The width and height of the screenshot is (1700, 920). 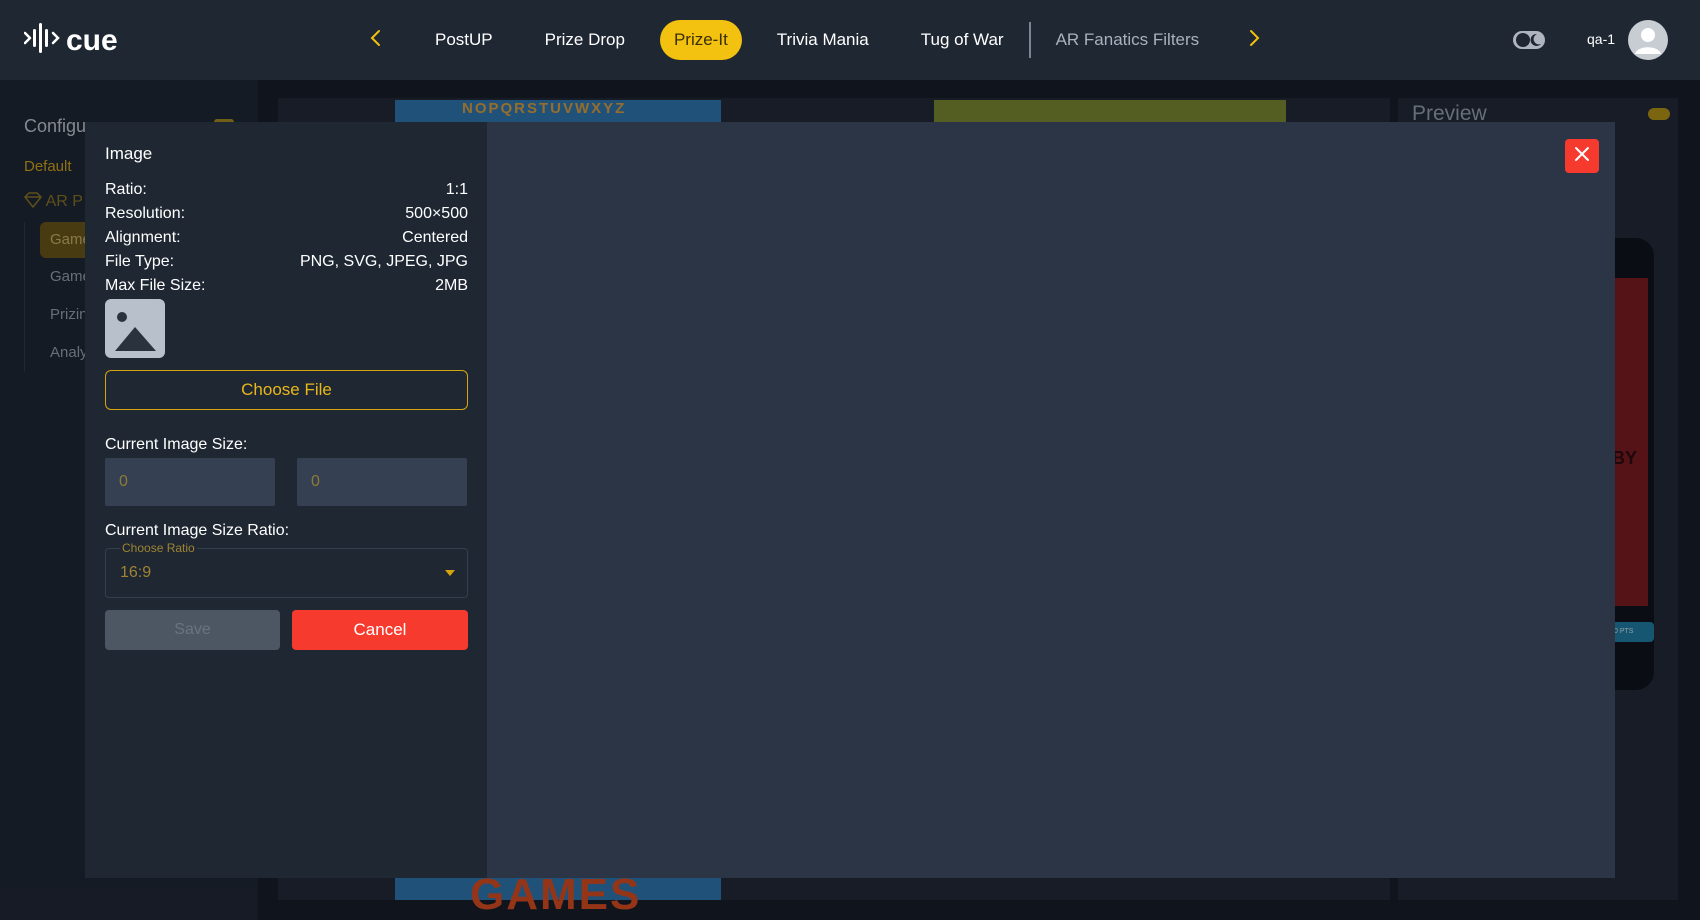 I want to click on ratio-select: Choose Ratio 16:9, so click(x=286, y=569).